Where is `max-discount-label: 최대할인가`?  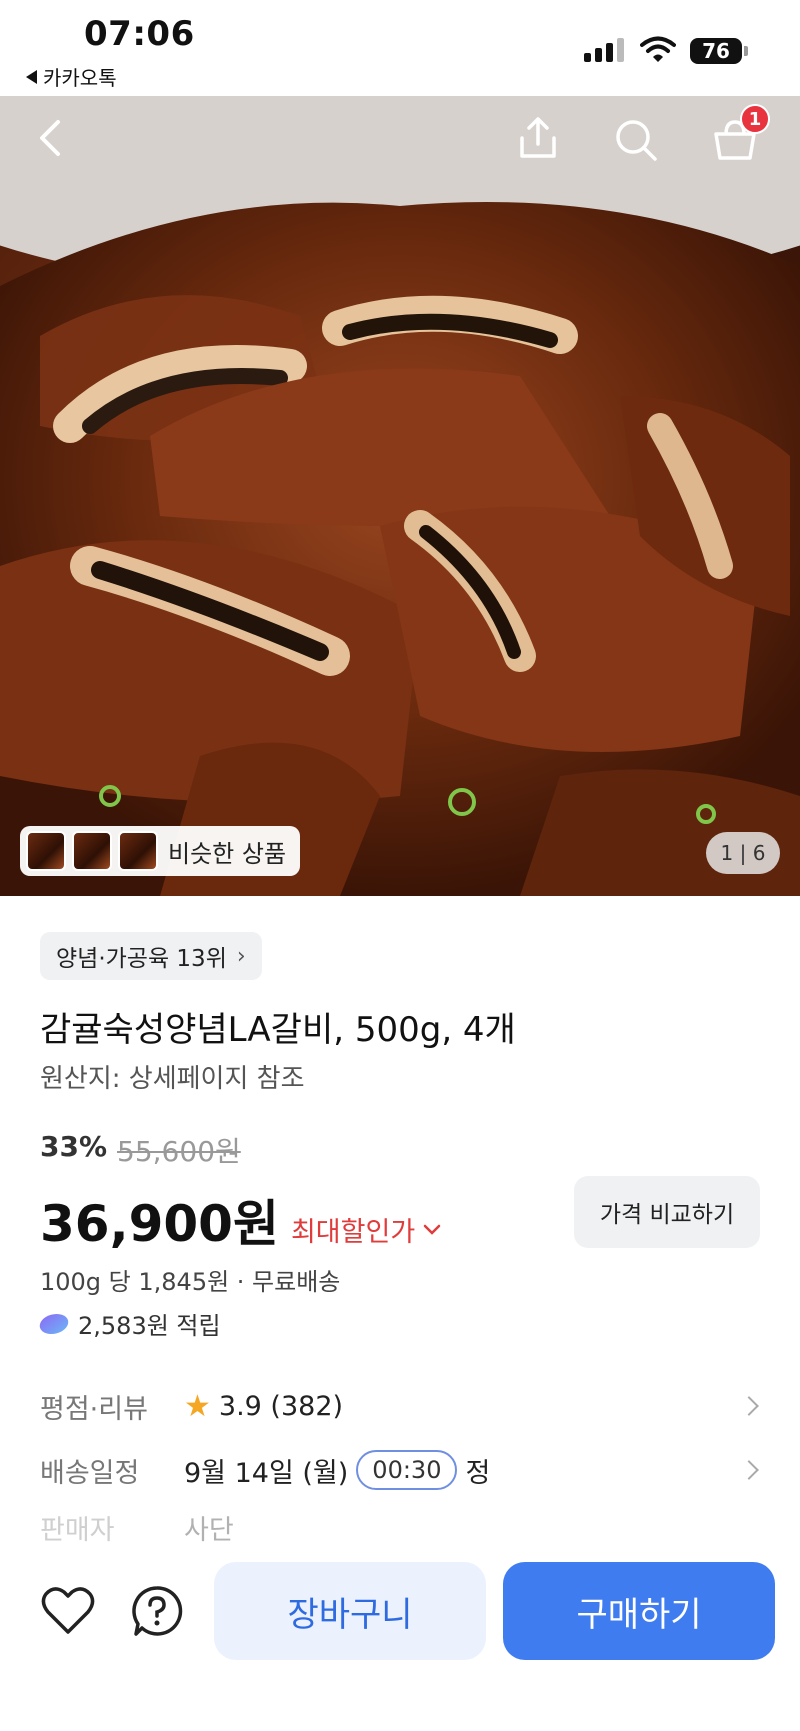 max-discount-label: 최대할인가 is located at coordinates (353, 1232).